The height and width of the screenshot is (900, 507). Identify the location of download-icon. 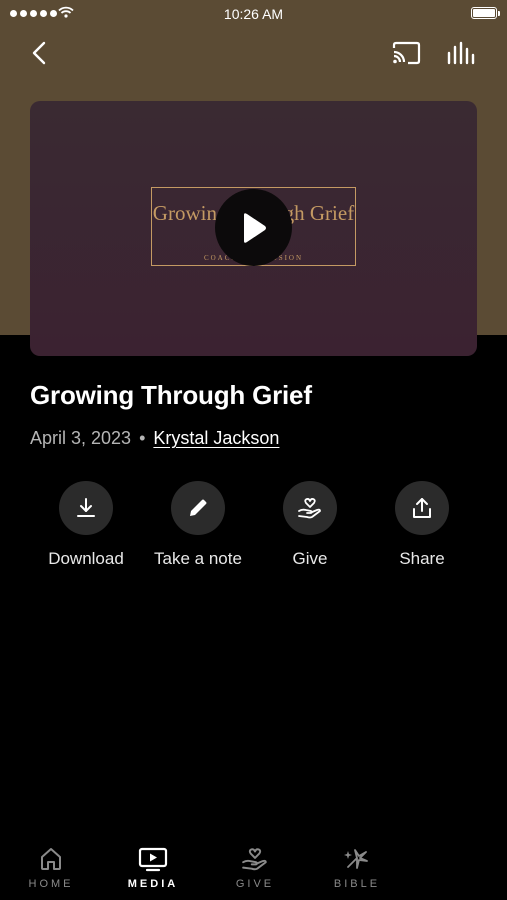
(86, 507).